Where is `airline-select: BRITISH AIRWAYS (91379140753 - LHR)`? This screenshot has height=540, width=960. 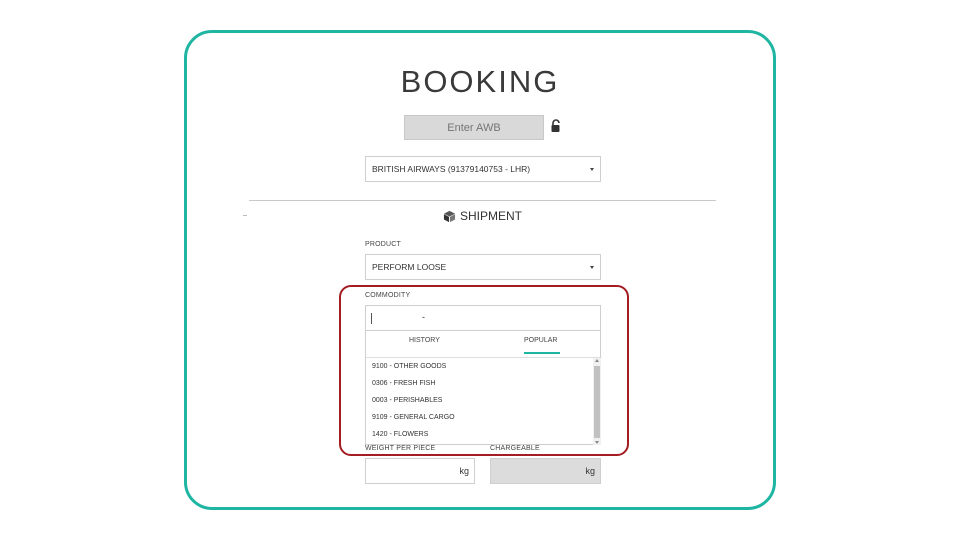 airline-select: BRITISH AIRWAYS (91379140753 - LHR) is located at coordinates (483, 169).